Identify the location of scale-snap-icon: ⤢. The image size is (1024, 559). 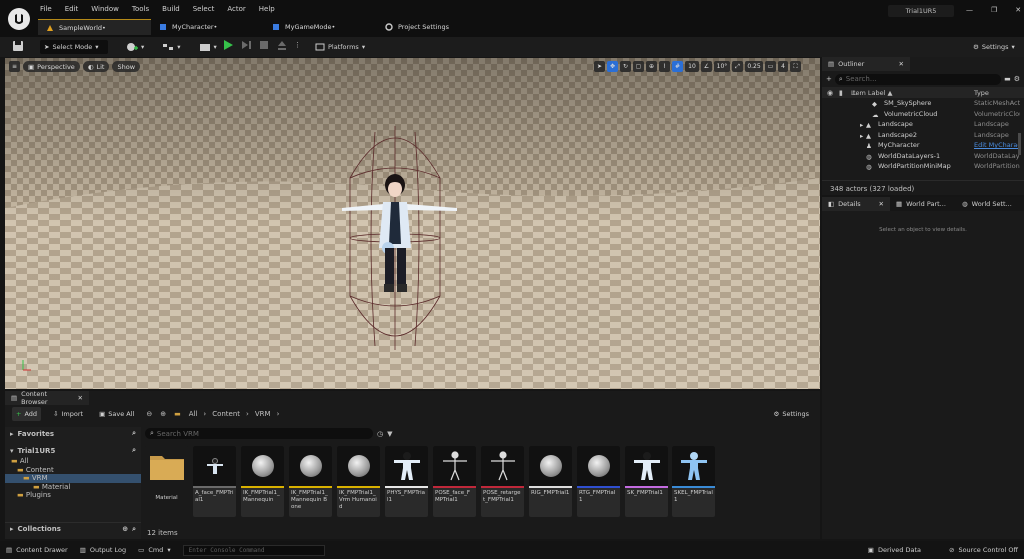
(737, 66).